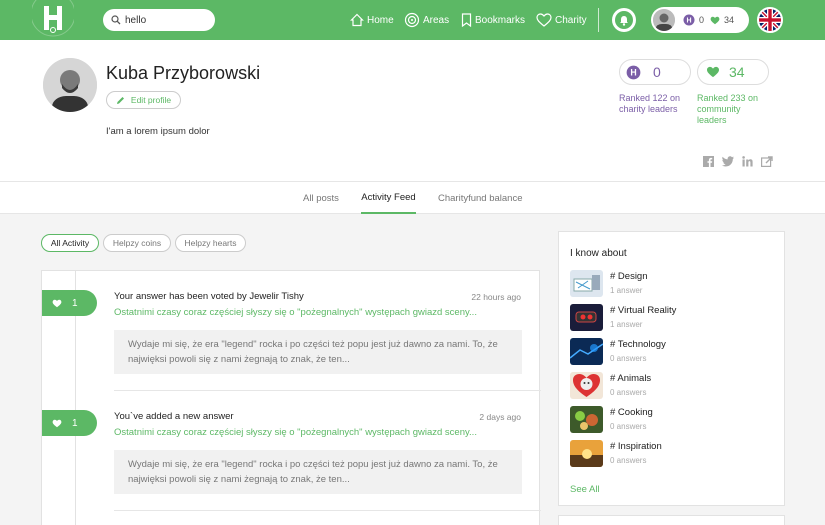 The image size is (825, 525). I want to click on see-all-link: See All, so click(585, 489).